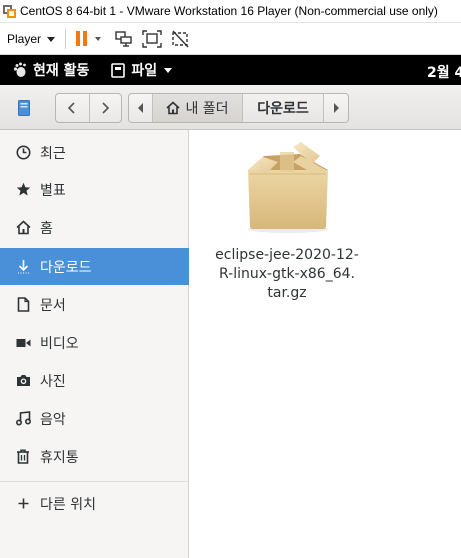 This screenshot has height=558, width=461. What do you see at coordinates (98, 38) in the screenshot?
I see `power-options-dropdown` at bounding box center [98, 38].